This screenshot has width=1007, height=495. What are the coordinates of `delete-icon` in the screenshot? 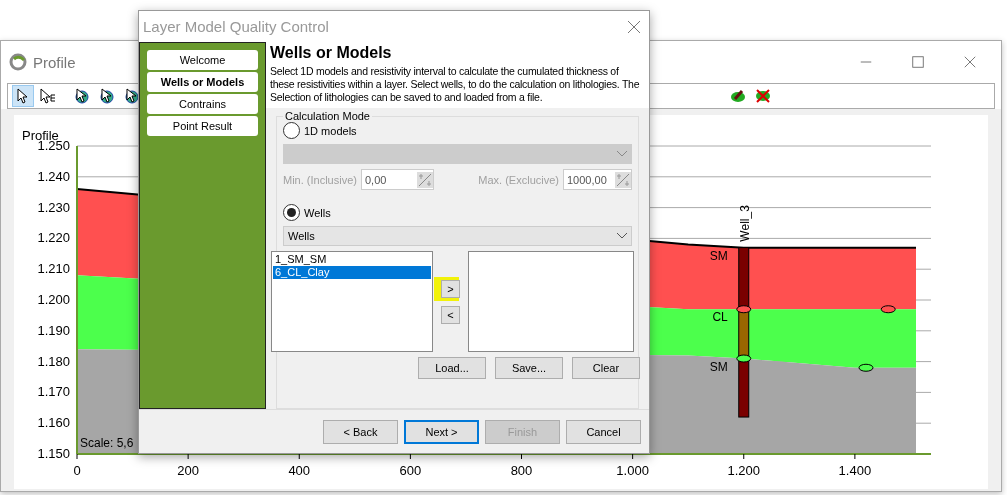 It's located at (763, 96).